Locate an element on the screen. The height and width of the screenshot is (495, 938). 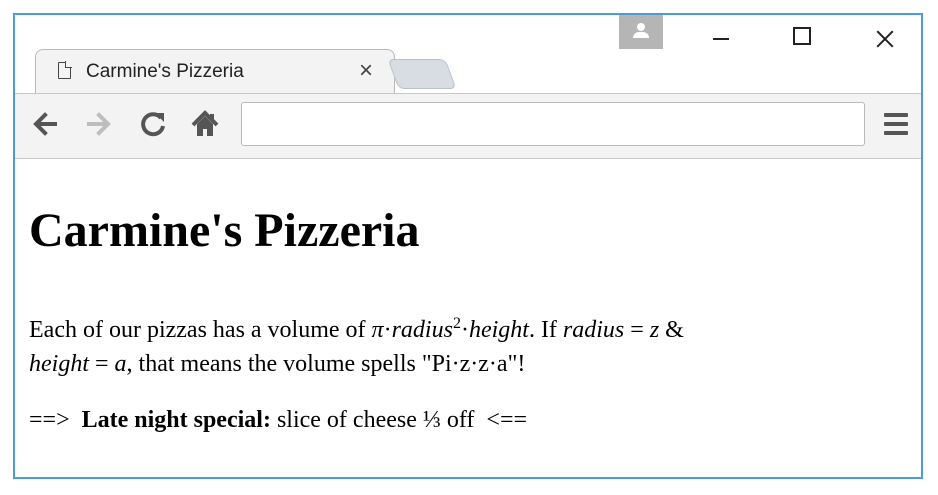
text: . If is located at coordinates (545, 330).